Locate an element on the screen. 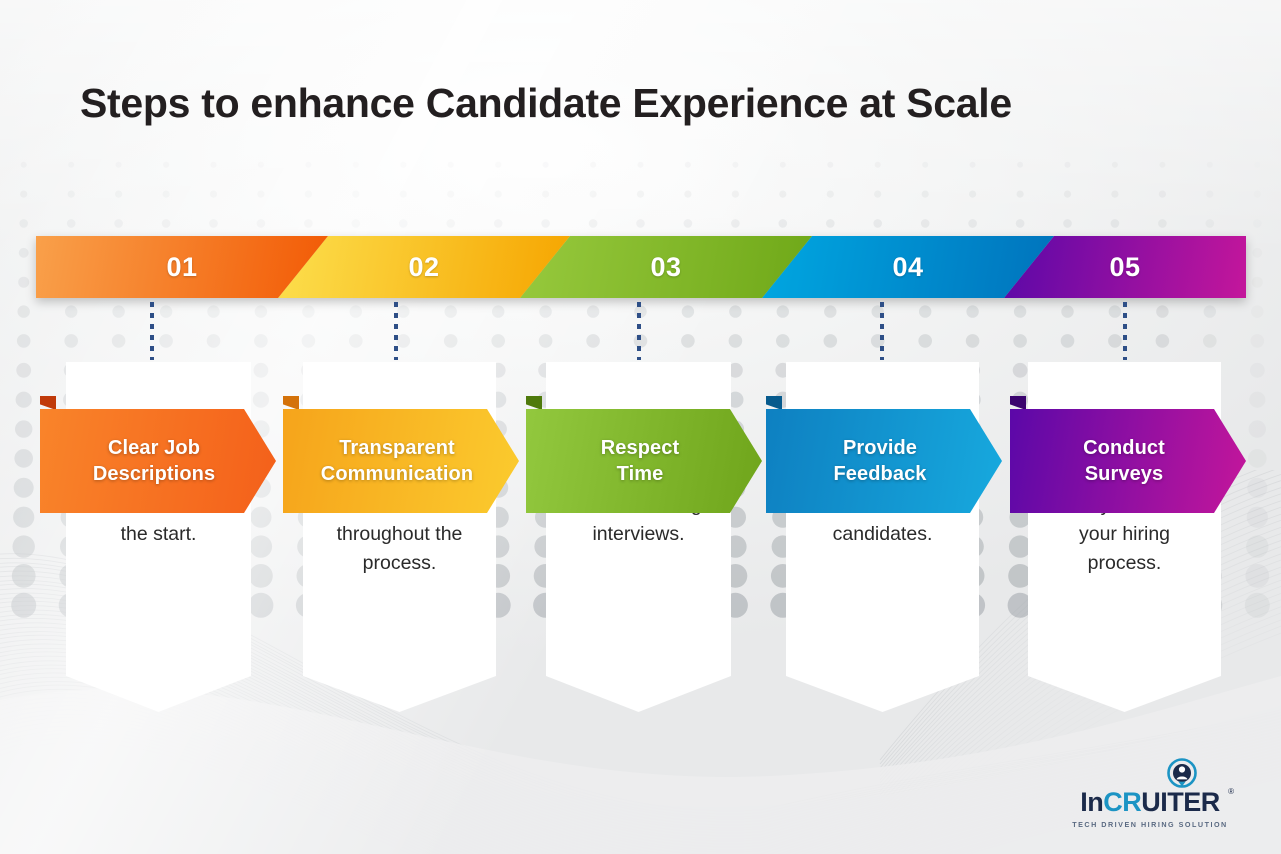 This screenshot has height=854, width=1281. logo-wordmark: InCRUITER is located at coordinates (1150, 802).